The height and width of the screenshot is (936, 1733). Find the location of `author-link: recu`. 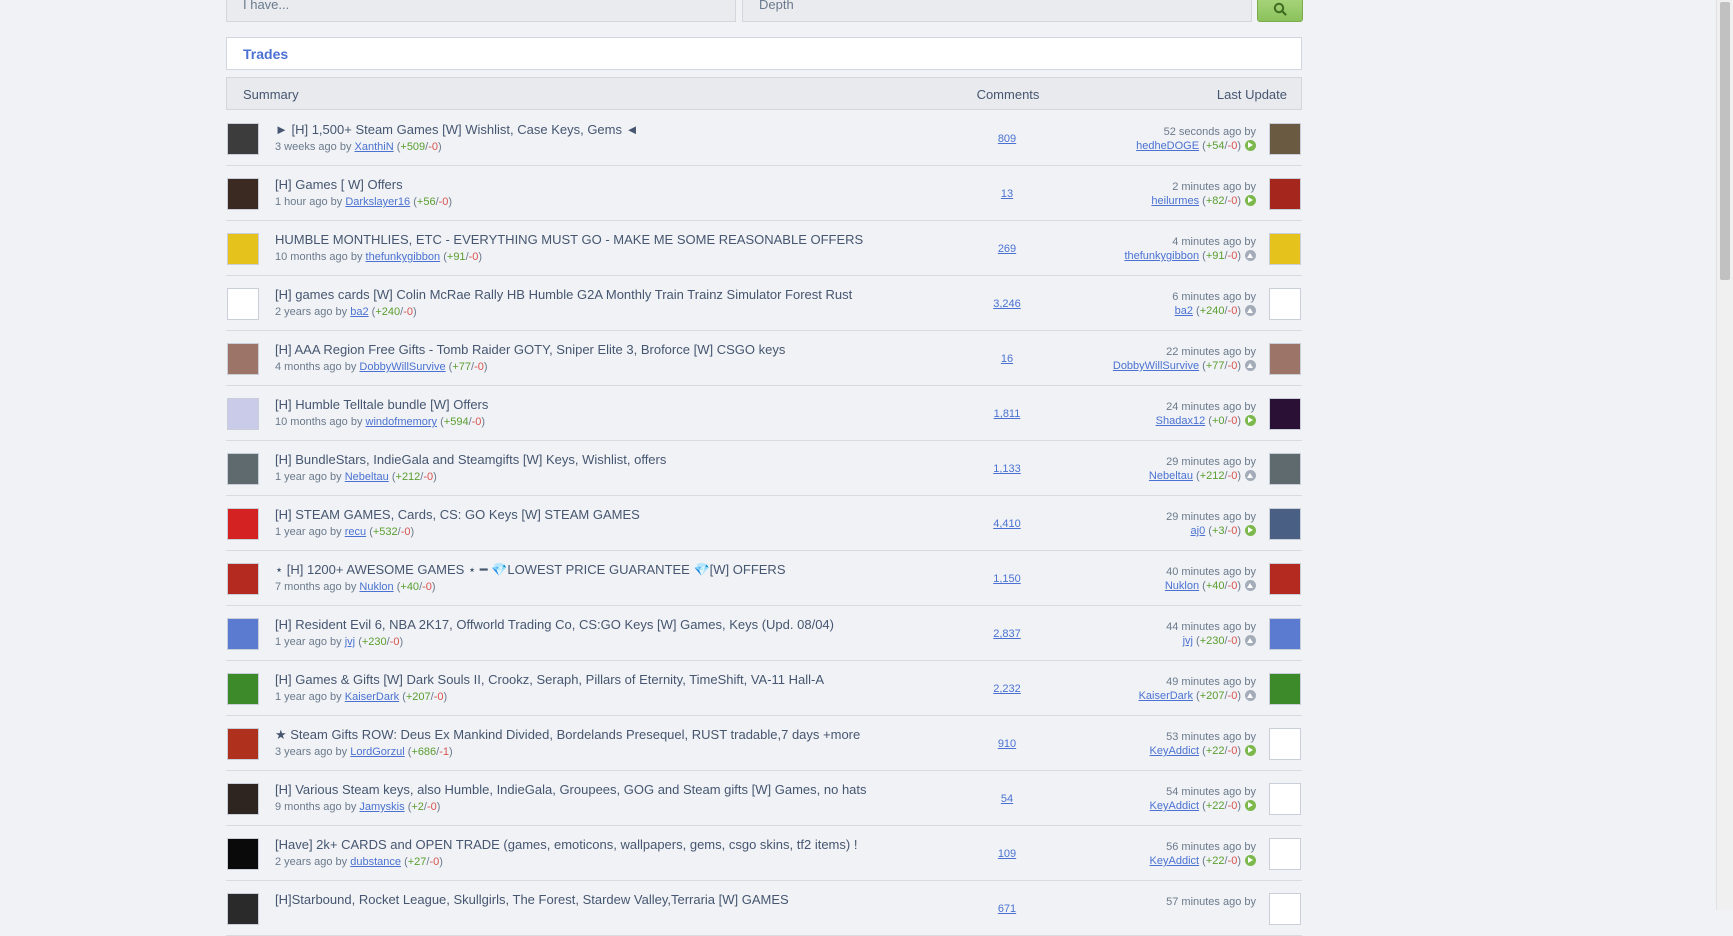

author-link: recu is located at coordinates (355, 532).